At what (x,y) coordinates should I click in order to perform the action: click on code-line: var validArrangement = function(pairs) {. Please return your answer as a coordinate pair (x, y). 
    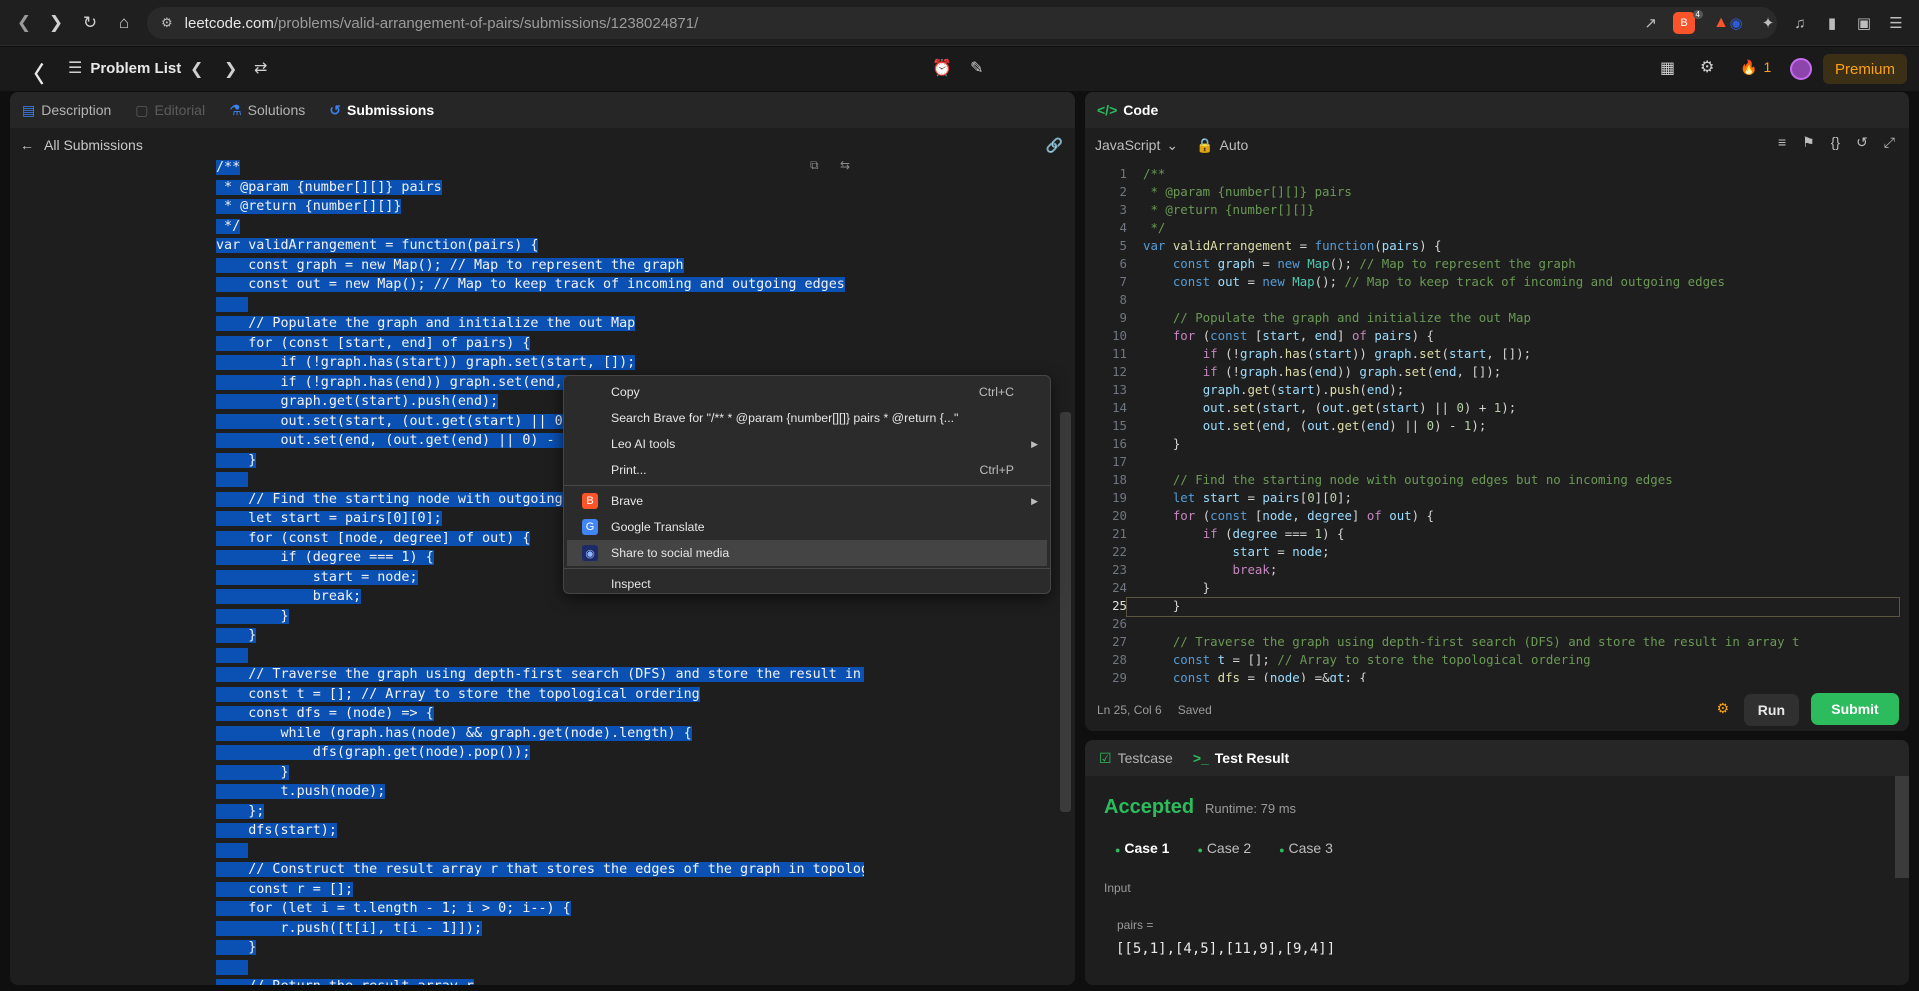
    Looking at the image, I should click on (540, 246).